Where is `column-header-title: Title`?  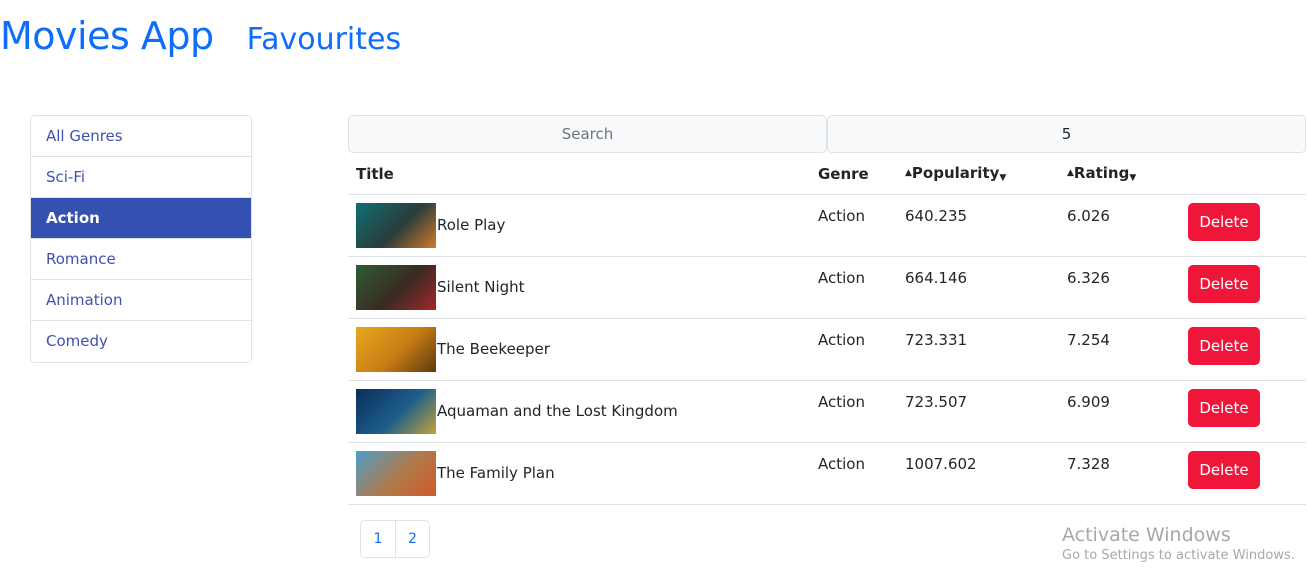
column-header-title: Title is located at coordinates (579, 174).